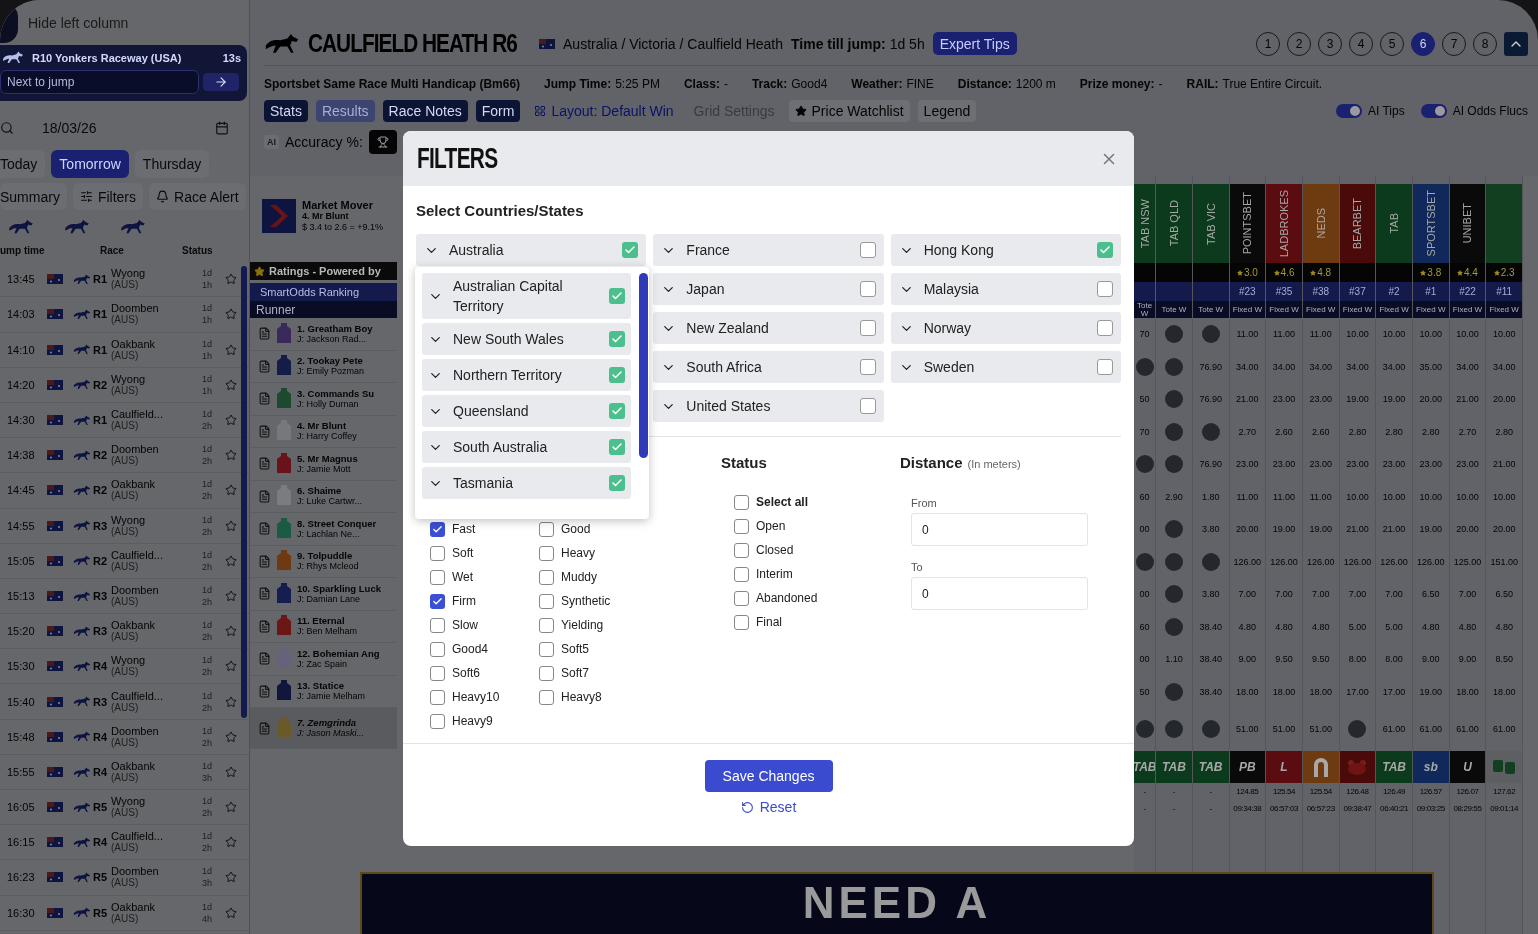  I want to click on odds-value: 2.80, so click(1357, 431).